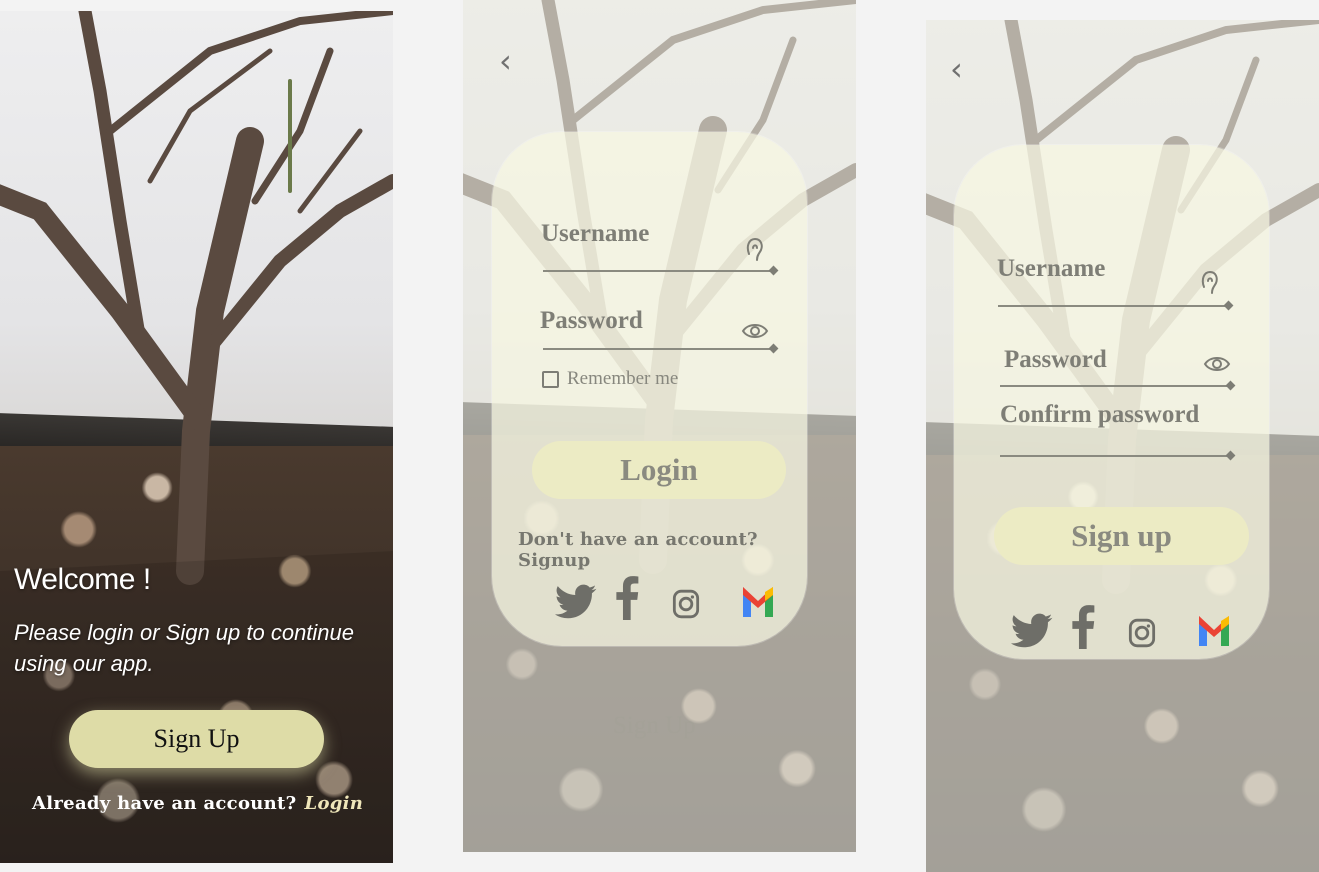  I want to click on login-link: Login, so click(333, 803).